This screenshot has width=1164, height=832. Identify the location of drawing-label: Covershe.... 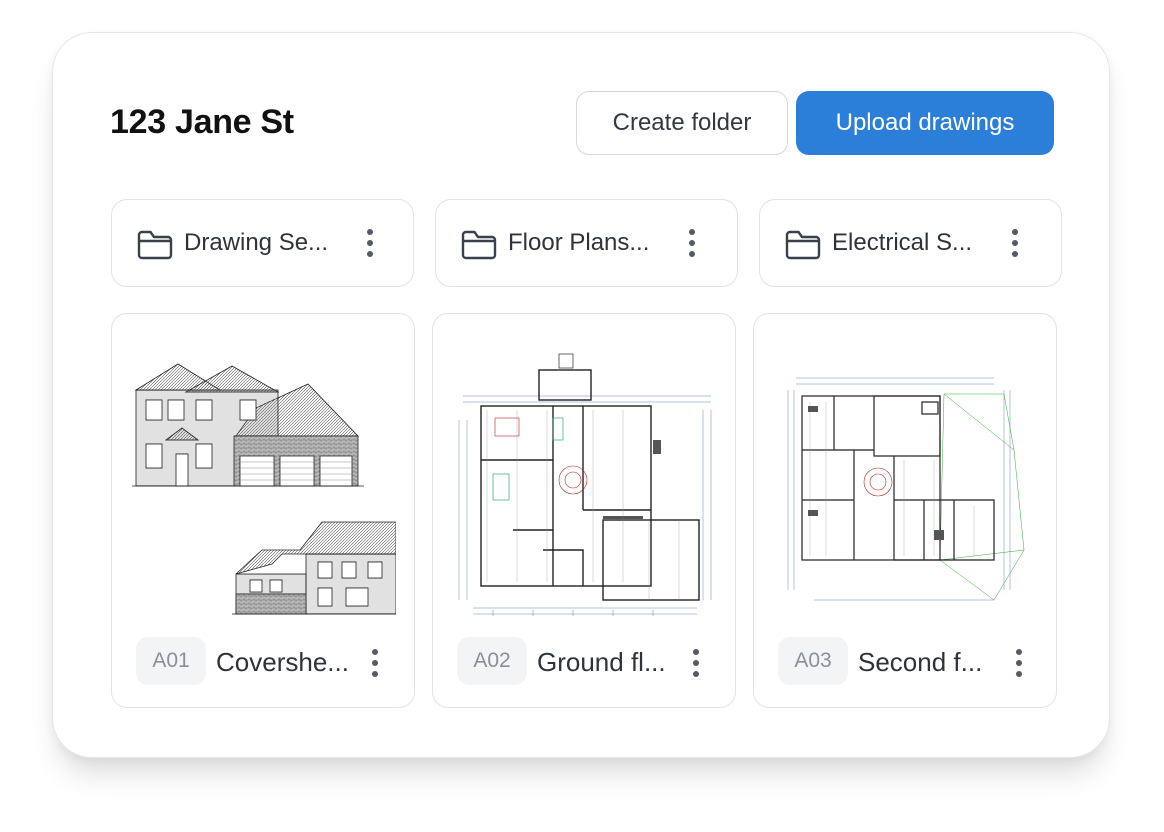
(282, 662).